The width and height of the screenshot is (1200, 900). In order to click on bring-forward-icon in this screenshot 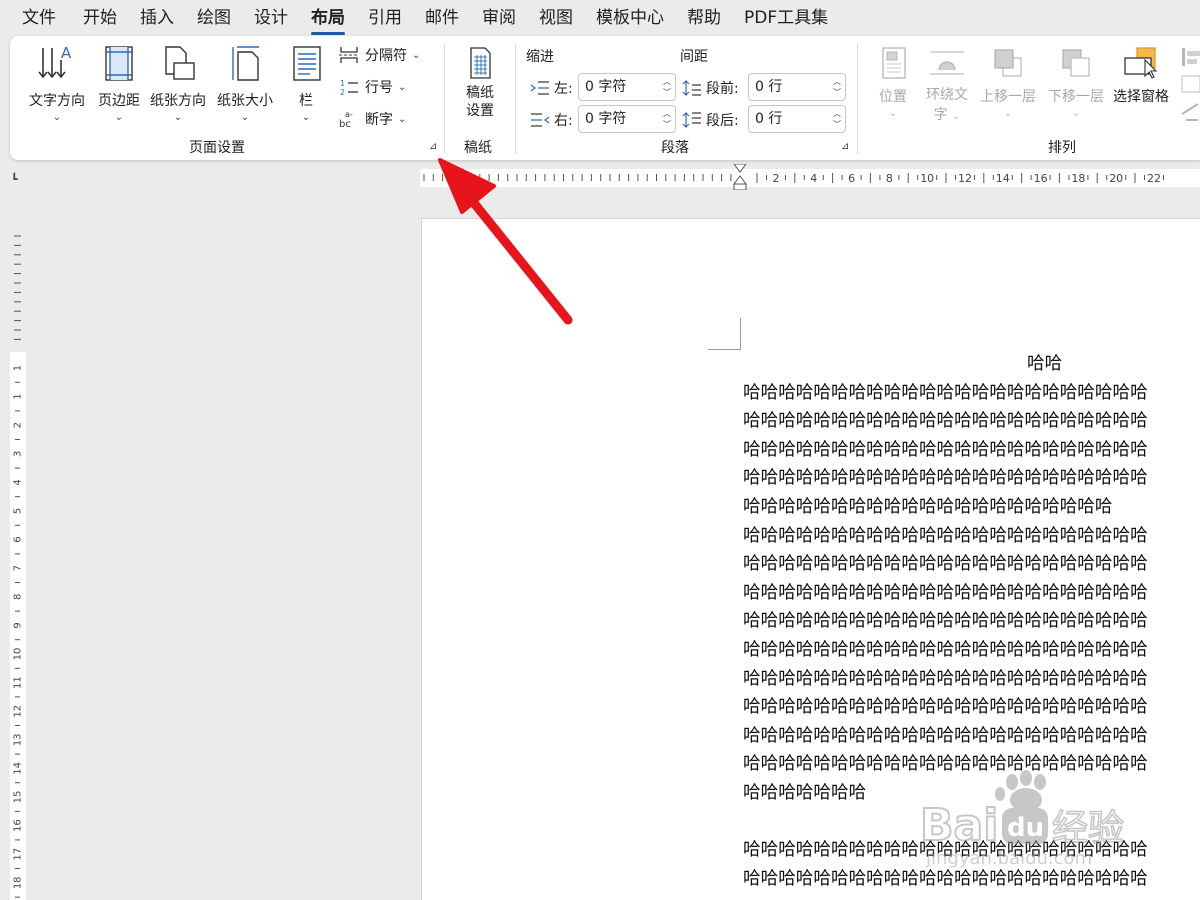, I will do `click(1008, 63)`.